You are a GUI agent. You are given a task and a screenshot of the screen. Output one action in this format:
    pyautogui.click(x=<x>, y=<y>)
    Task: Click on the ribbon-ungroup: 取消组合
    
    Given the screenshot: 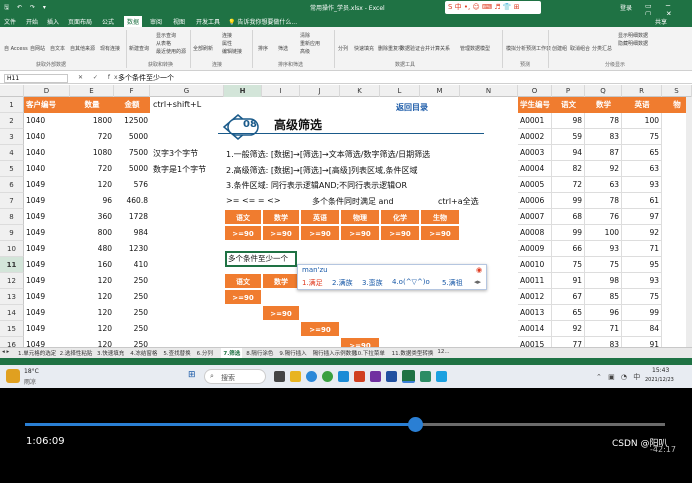 What is the action you would take?
    pyautogui.click(x=580, y=48)
    